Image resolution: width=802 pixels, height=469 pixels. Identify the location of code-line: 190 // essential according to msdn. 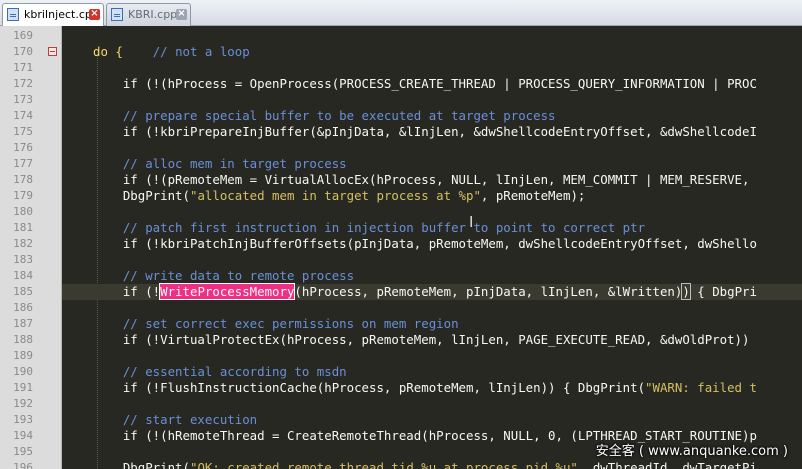
(401, 372).